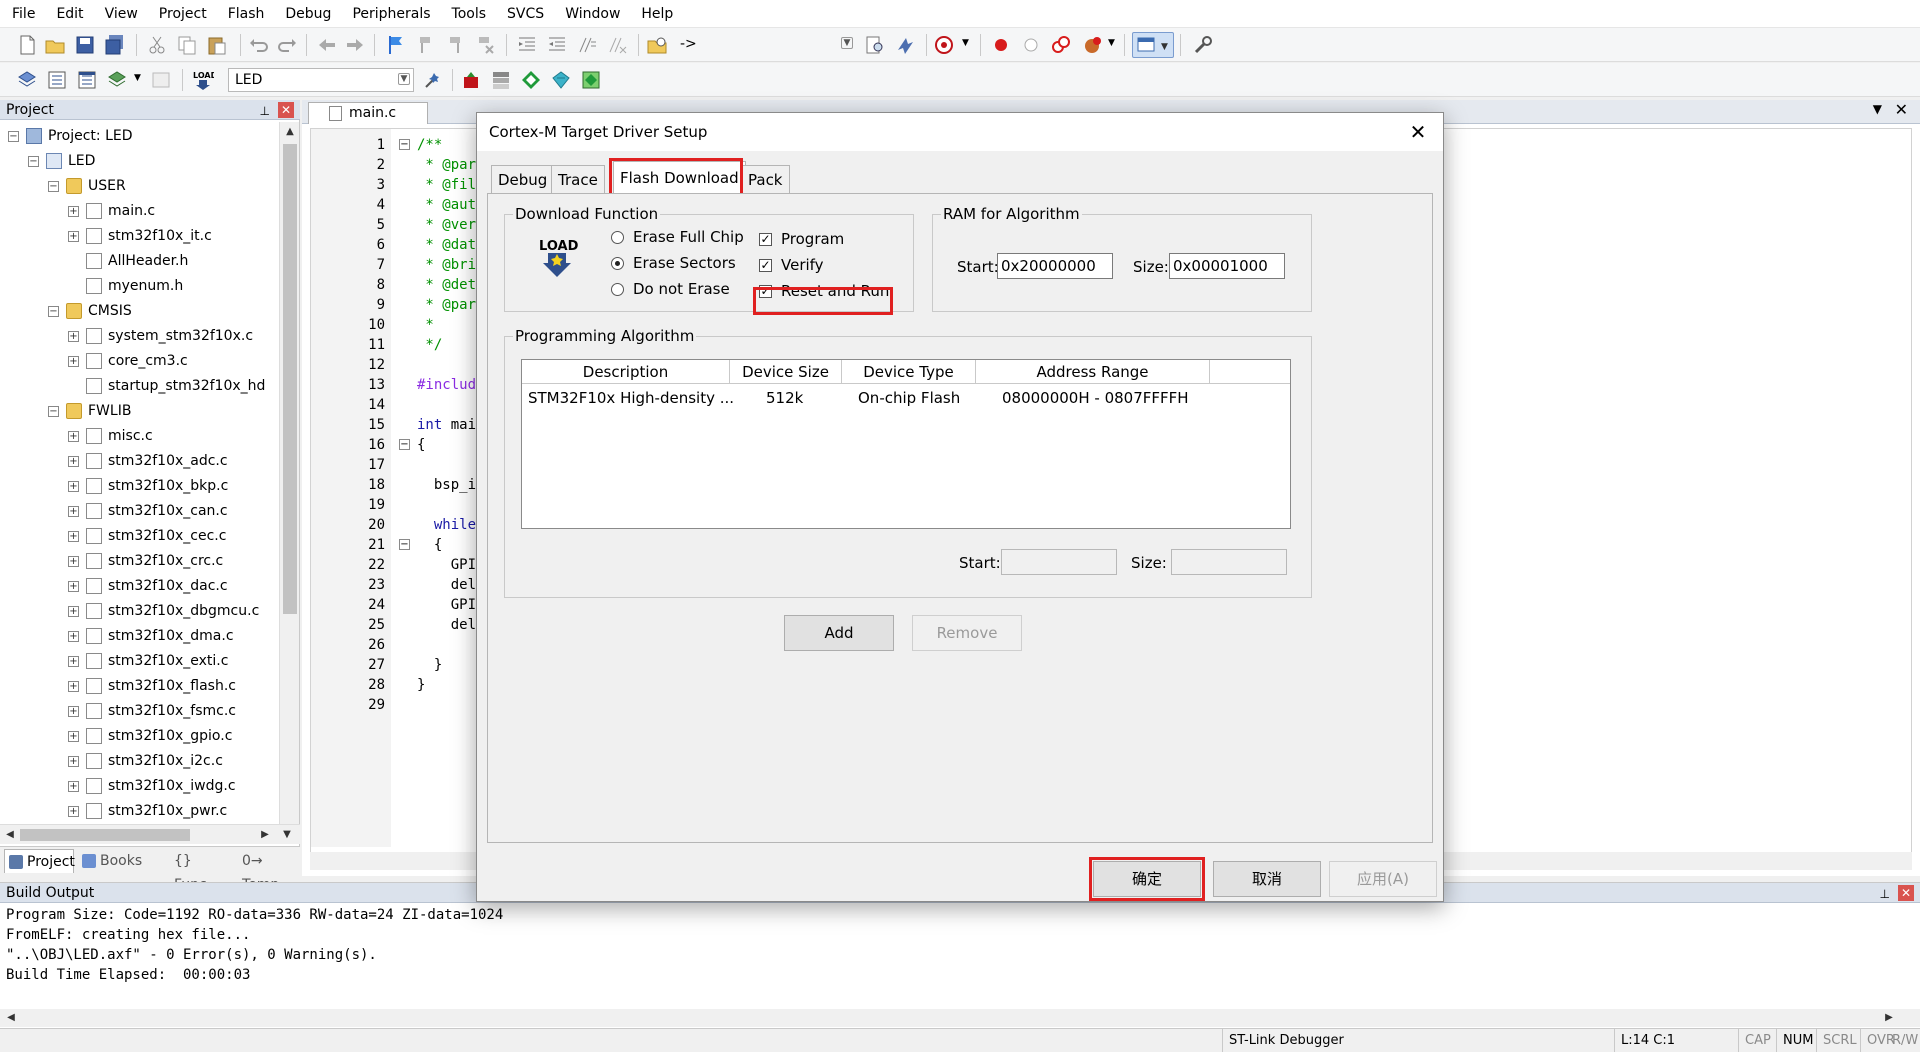  What do you see at coordinates (205, 80) in the screenshot?
I see `download-load-icon: LOAD` at bounding box center [205, 80].